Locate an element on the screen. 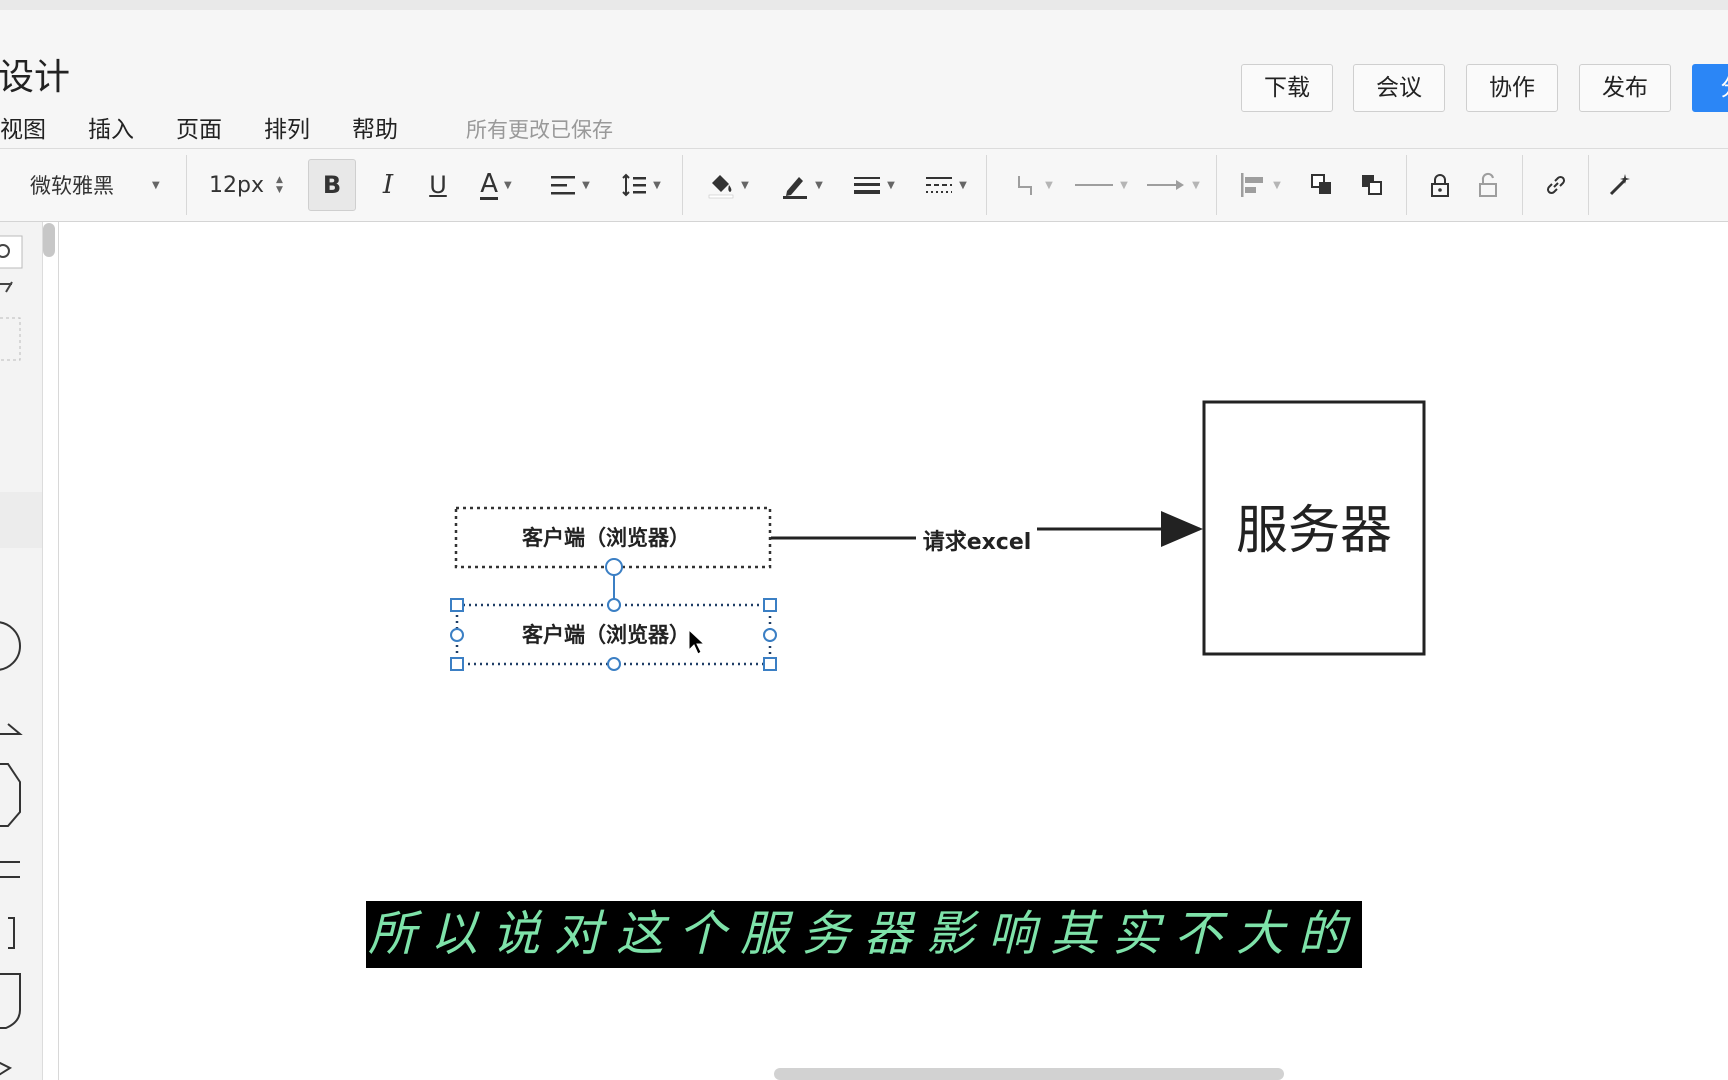 The height and width of the screenshot is (1080, 1728). bold-button: B is located at coordinates (332, 185).